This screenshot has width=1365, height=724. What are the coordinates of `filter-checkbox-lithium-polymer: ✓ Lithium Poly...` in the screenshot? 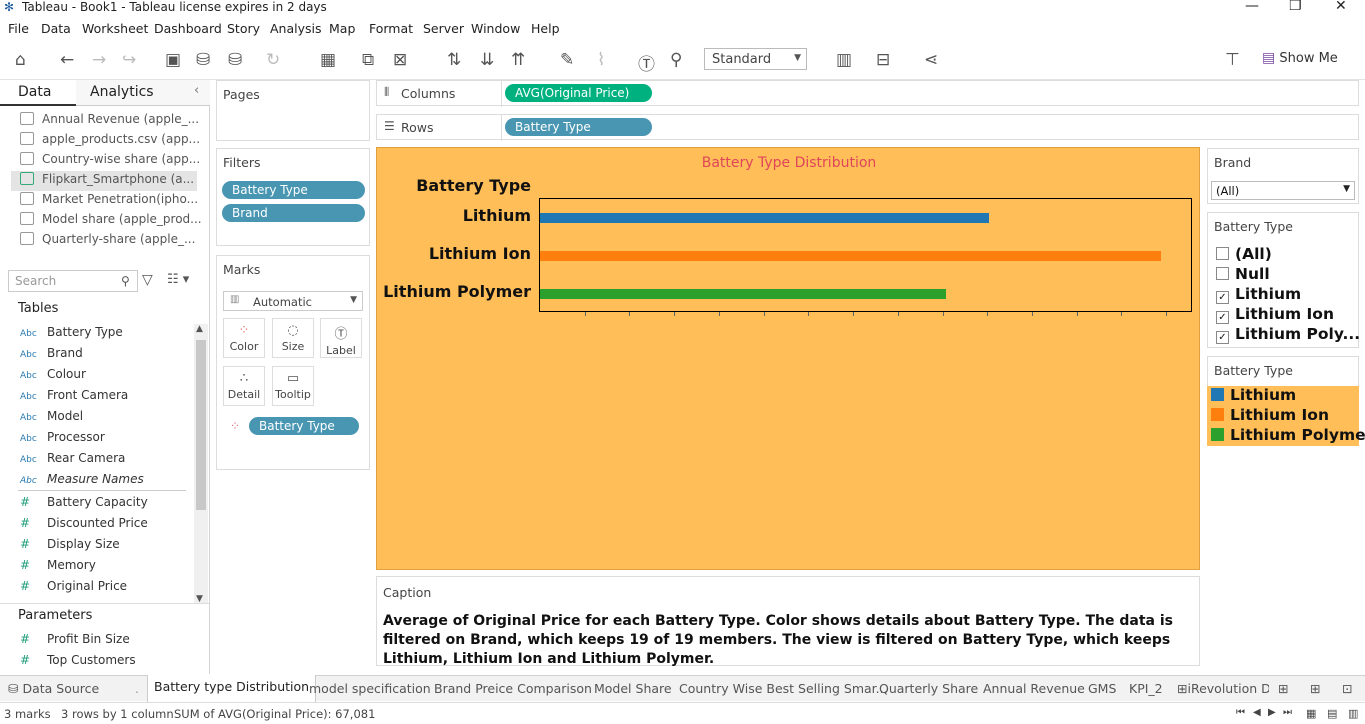 It's located at (1288, 334).